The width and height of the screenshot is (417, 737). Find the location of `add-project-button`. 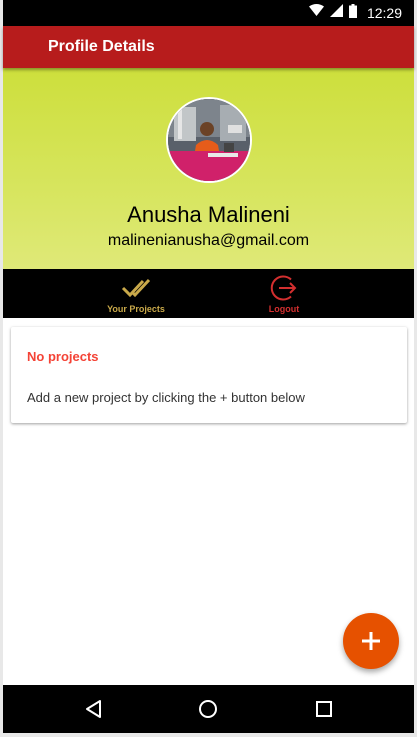

add-project-button is located at coordinates (371, 641).